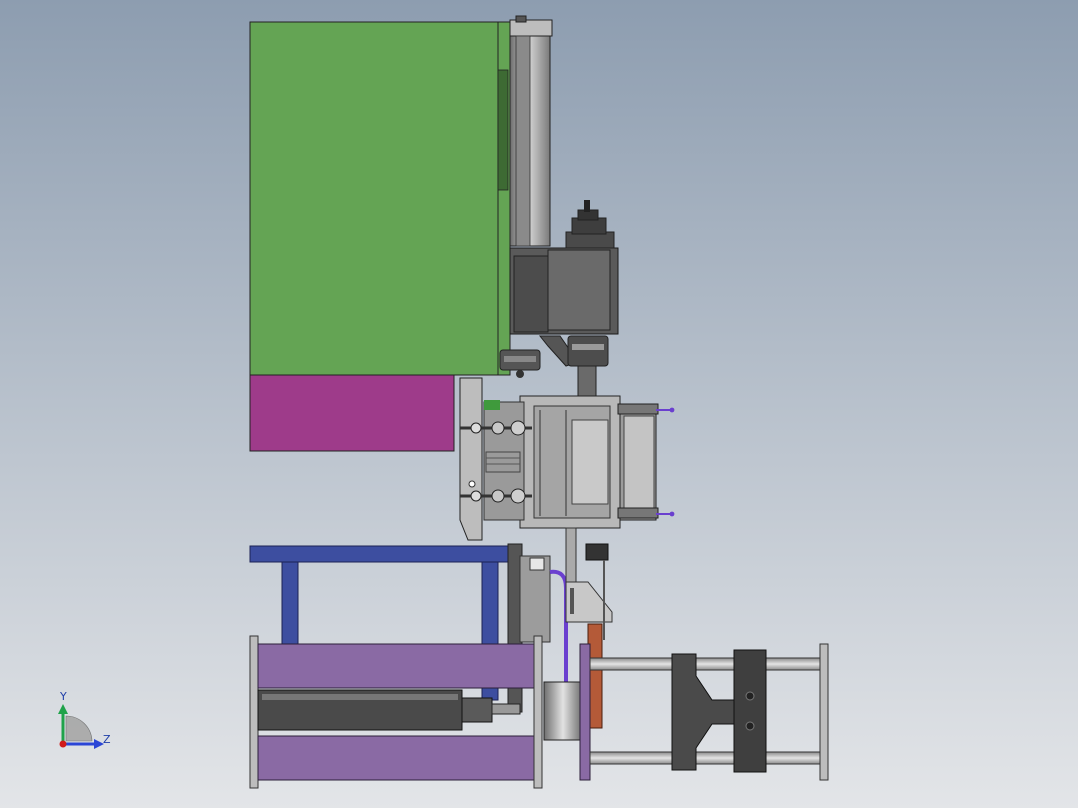  What do you see at coordinates (638, 409) in the screenshot?
I see `gripper-plate-top` at bounding box center [638, 409].